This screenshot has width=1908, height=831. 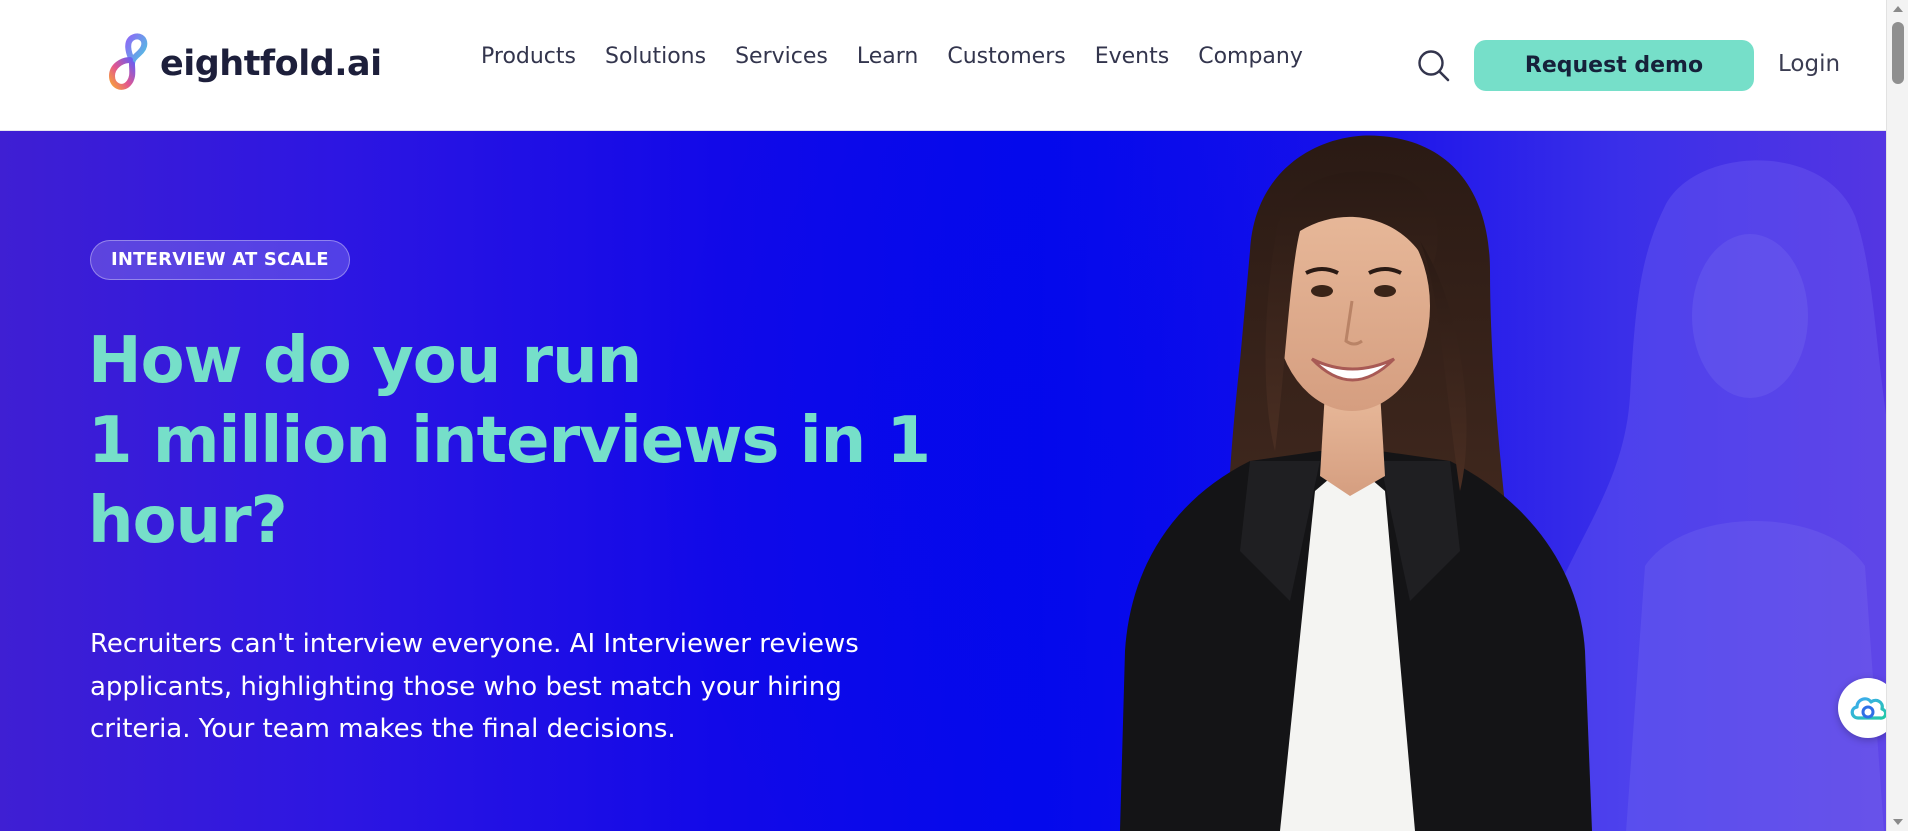 What do you see at coordinates (655, 56) in the screenshot?
I see `nav-item-solutions: Solutions` at bounding box center [655, 56].